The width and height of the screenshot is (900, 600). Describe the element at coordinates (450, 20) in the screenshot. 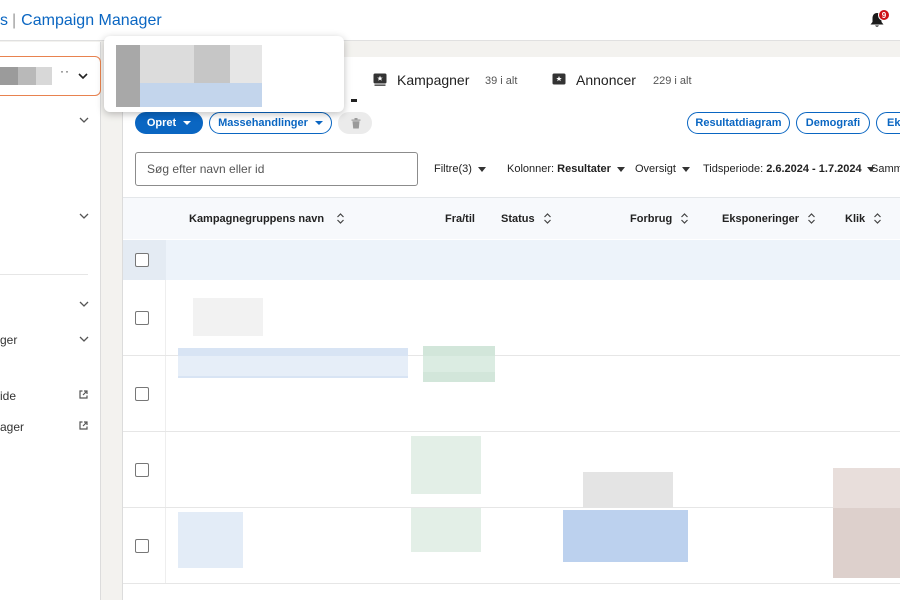

I see `top-bar: s | Campaign Manager 9` at that location.